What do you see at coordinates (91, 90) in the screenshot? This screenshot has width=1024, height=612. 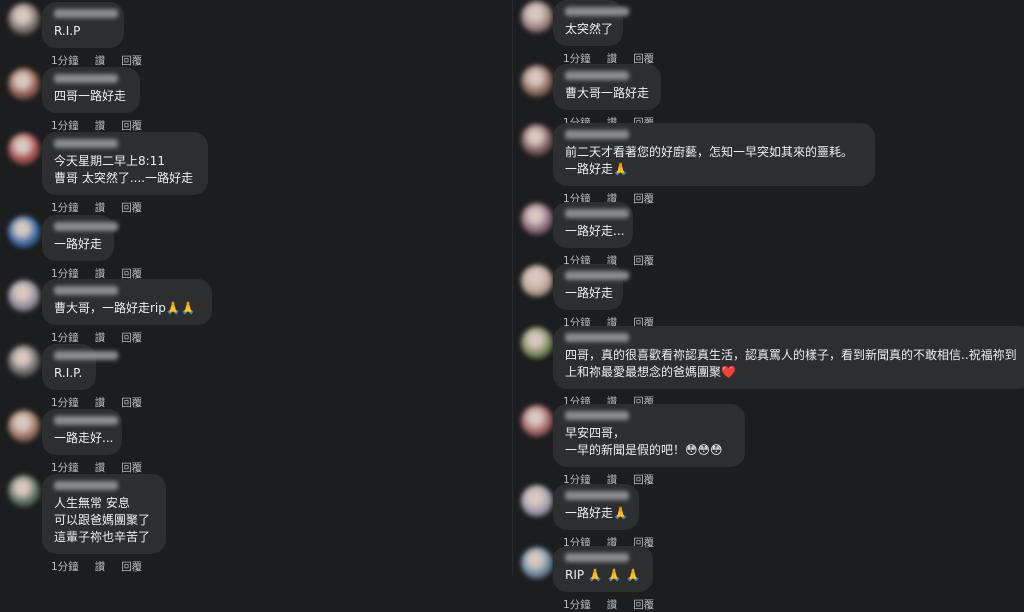 I see `comment-bubble: 四哥一路好走` at bounding box center [91, 90].